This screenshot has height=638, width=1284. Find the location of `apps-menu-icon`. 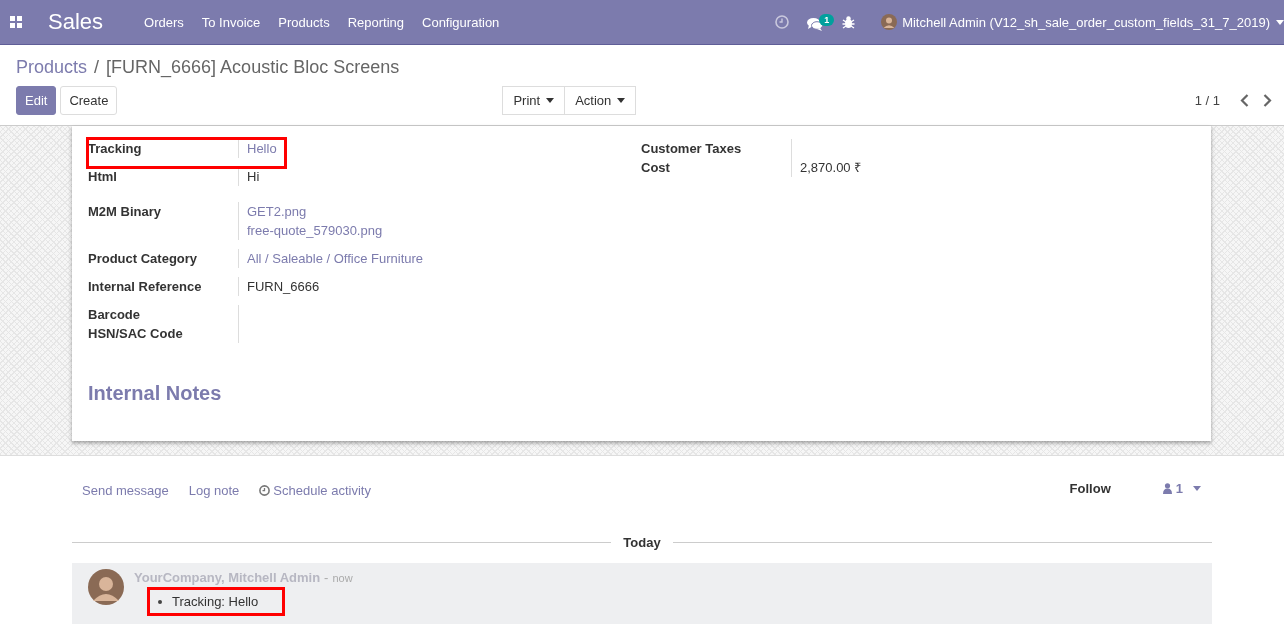

apps-menu-icon is located at coordinates (16, 22).